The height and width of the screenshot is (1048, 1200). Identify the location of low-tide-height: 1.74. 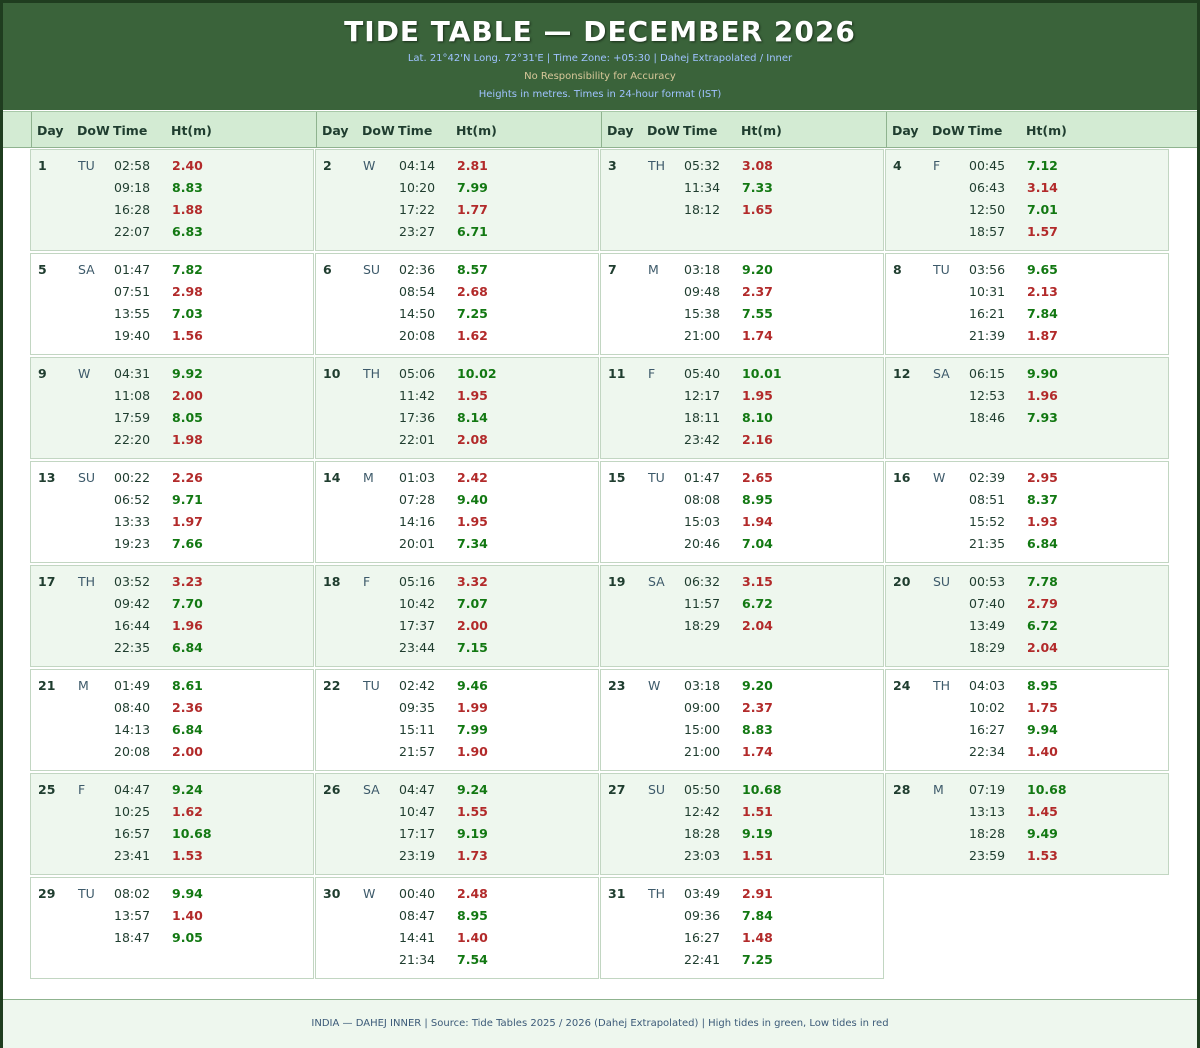
(757, 751).